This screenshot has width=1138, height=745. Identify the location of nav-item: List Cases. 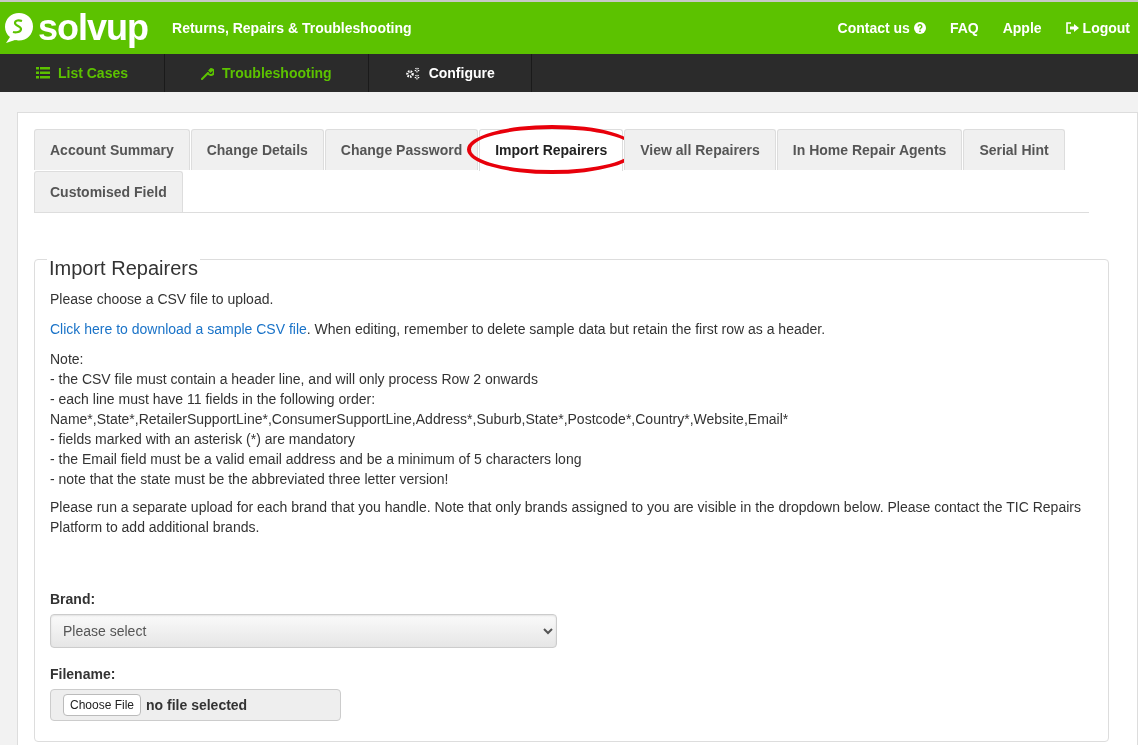
(82, 73).